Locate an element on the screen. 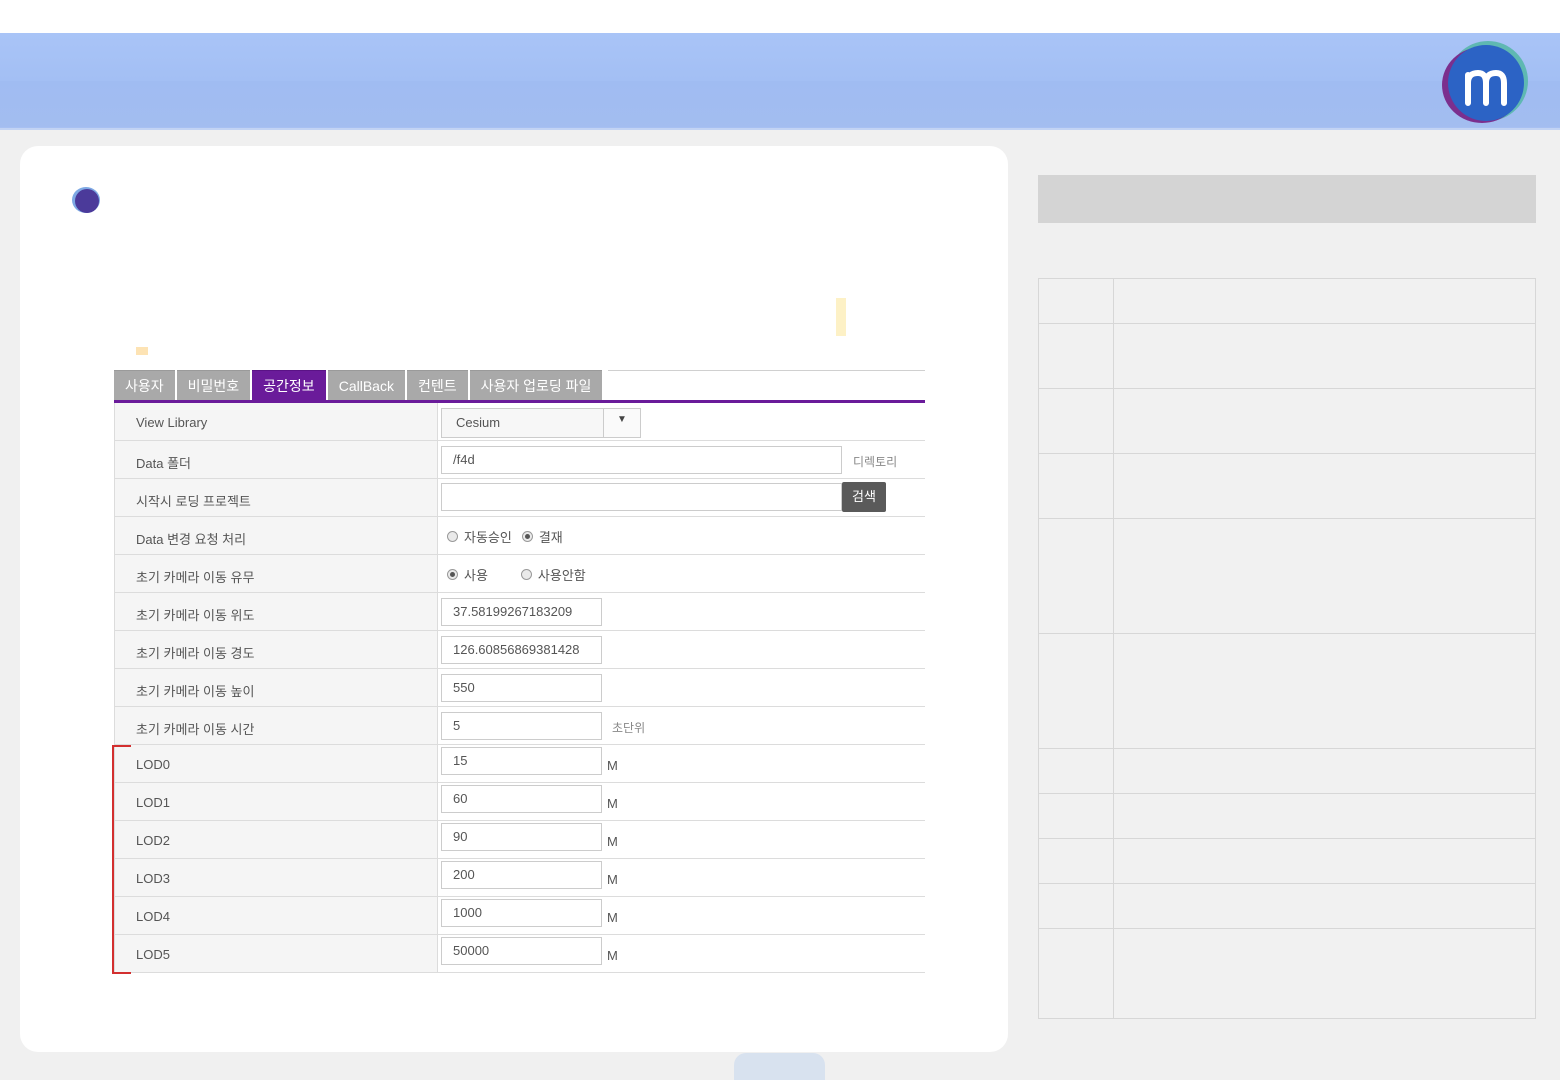 Image resolution: width=1560 pixels, height=1080 pixels. lod3-input: 200 is located at coordinates (521, 875).